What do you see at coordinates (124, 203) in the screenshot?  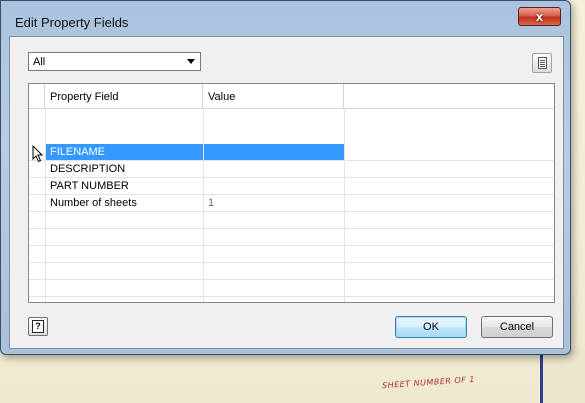 I see `property-field-cell: Number of sheets` at bounding box center [124, 203].